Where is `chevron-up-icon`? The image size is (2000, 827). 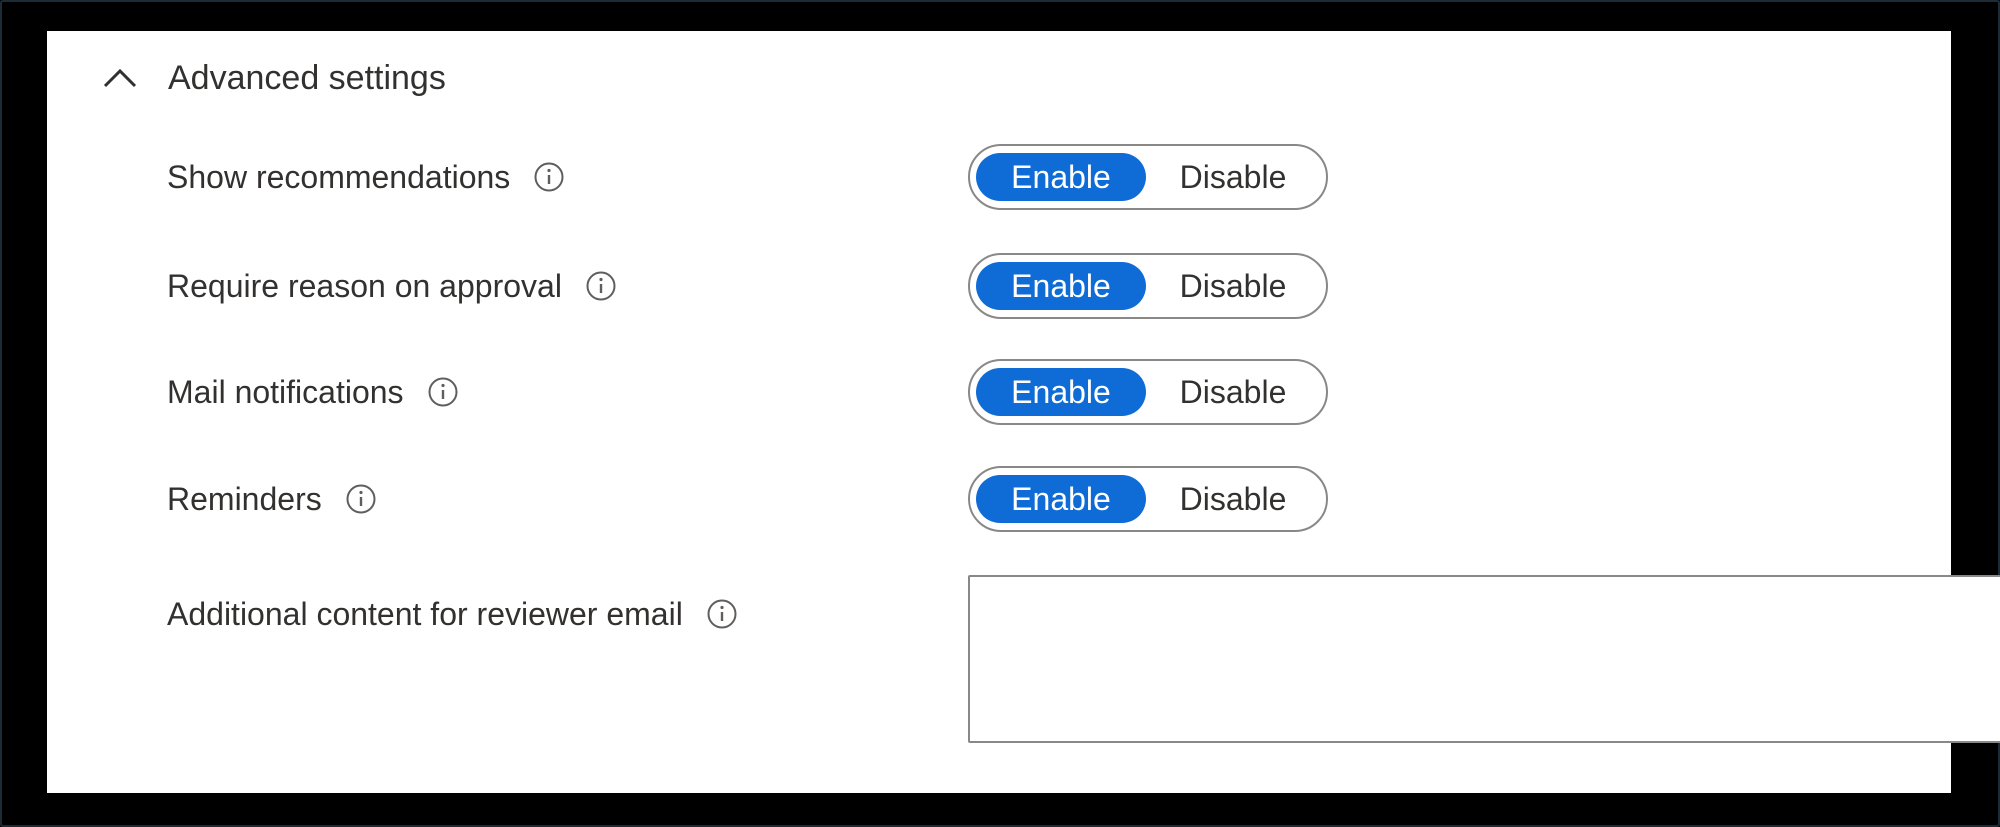
chevron-up-icon is located at coordinates (120, 78).